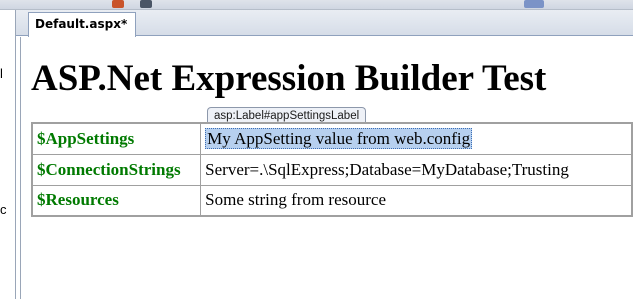 Image resolution: width=633 pixels, height=299 pixels. Describe the element at coordinates (289, 78) in the screenshot. I see `page-heading: ASP.Net Expression Builder Test` at that location.